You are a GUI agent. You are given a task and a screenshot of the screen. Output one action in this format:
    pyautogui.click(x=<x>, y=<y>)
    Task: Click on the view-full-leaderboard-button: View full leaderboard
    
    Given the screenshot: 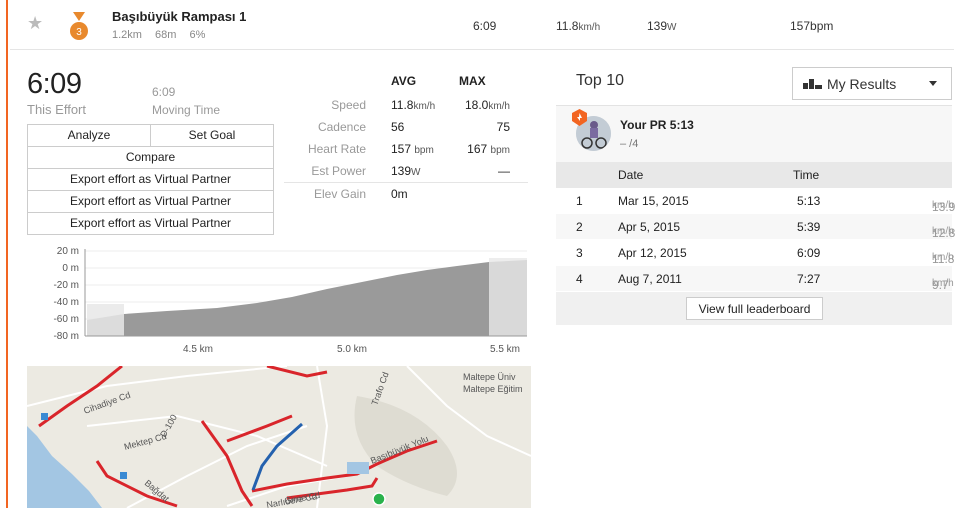 What is the action you would take?
    pyautogui.click(x=754, y=308)
    